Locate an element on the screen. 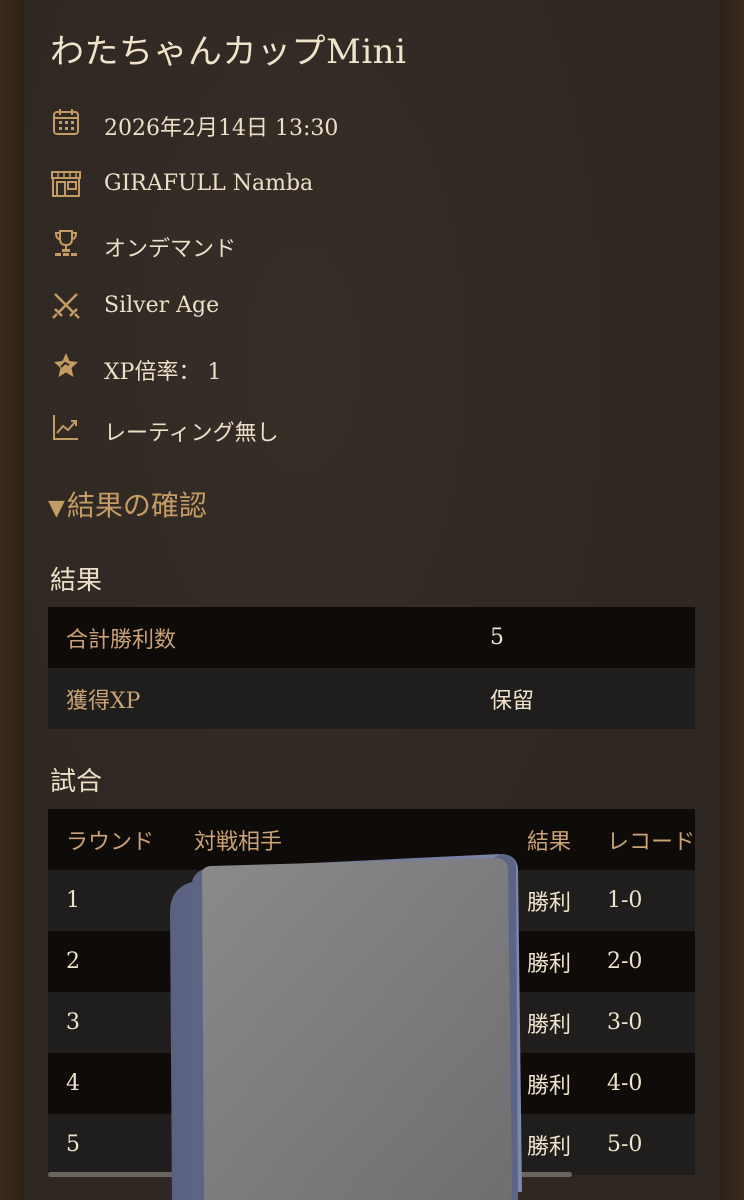 The height and width of the screenshot is (1200, 744). trophy-icon is located at coordinates (66, 243).